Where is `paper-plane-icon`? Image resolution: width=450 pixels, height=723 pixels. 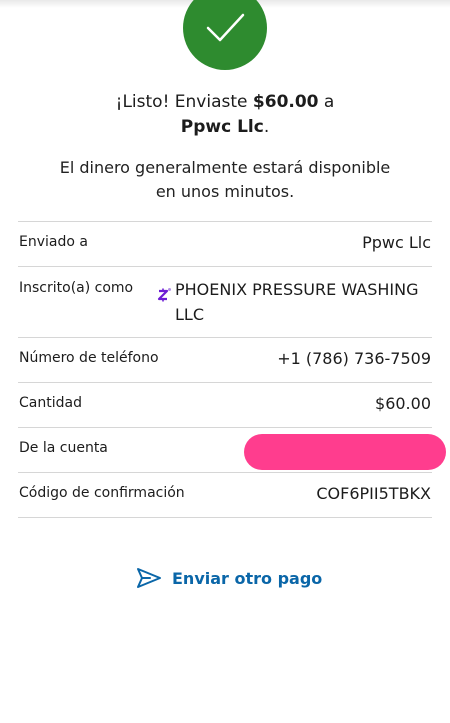 paper-plane-icon is located at coordinates (149, 578).